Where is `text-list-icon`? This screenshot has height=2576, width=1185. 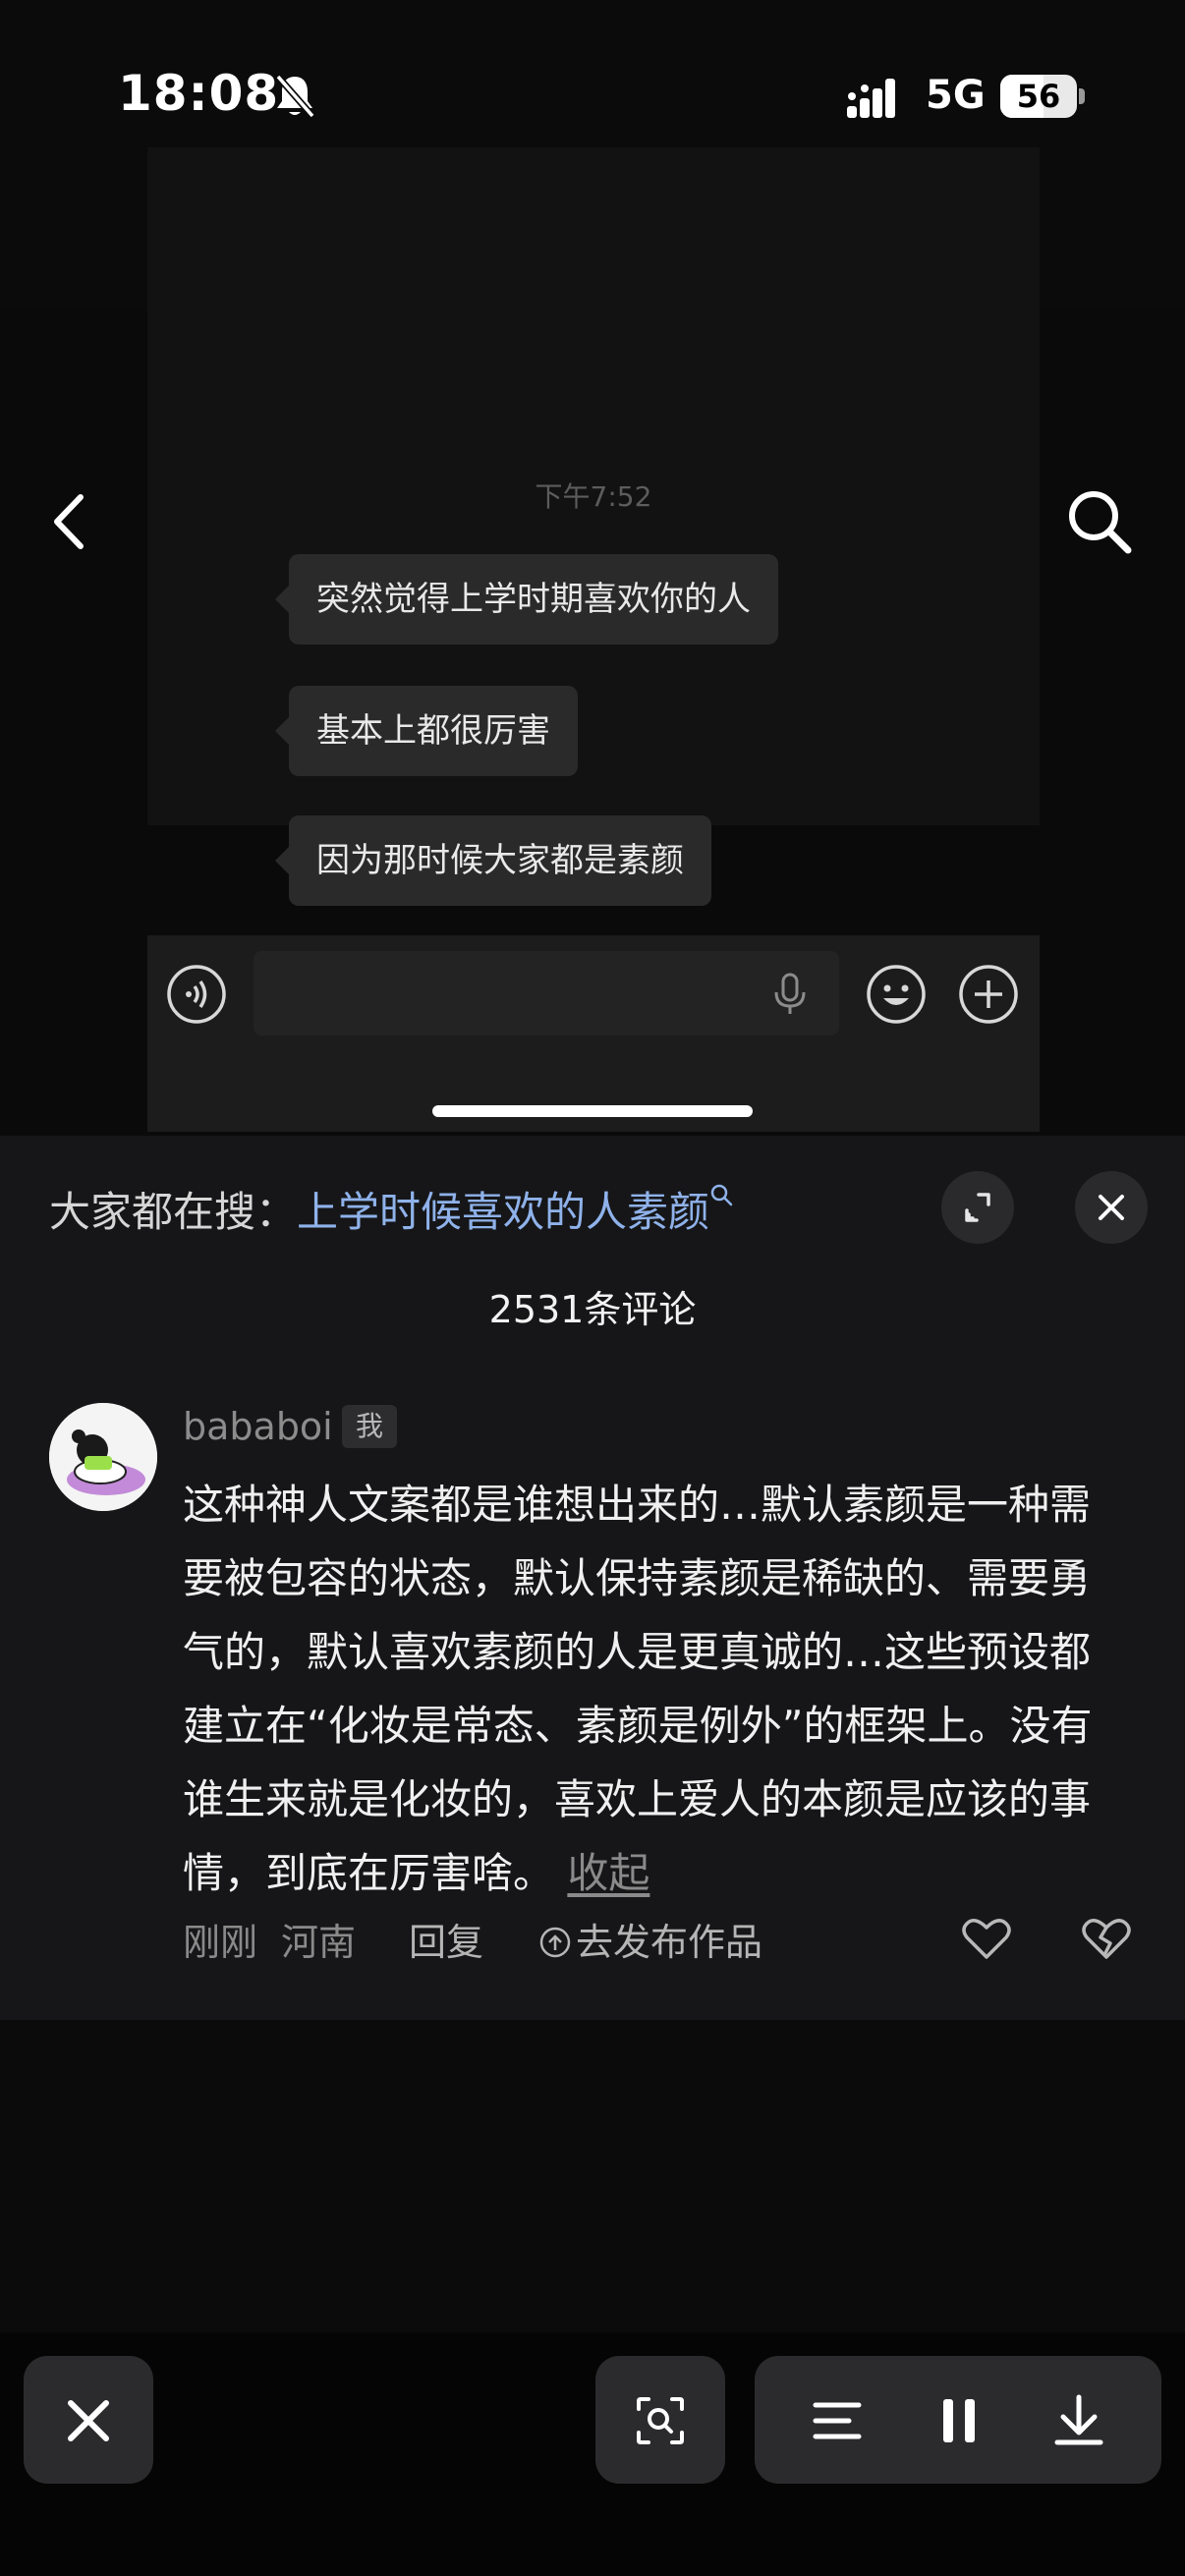 text-list-icon is located at coordinates (838, 2420).